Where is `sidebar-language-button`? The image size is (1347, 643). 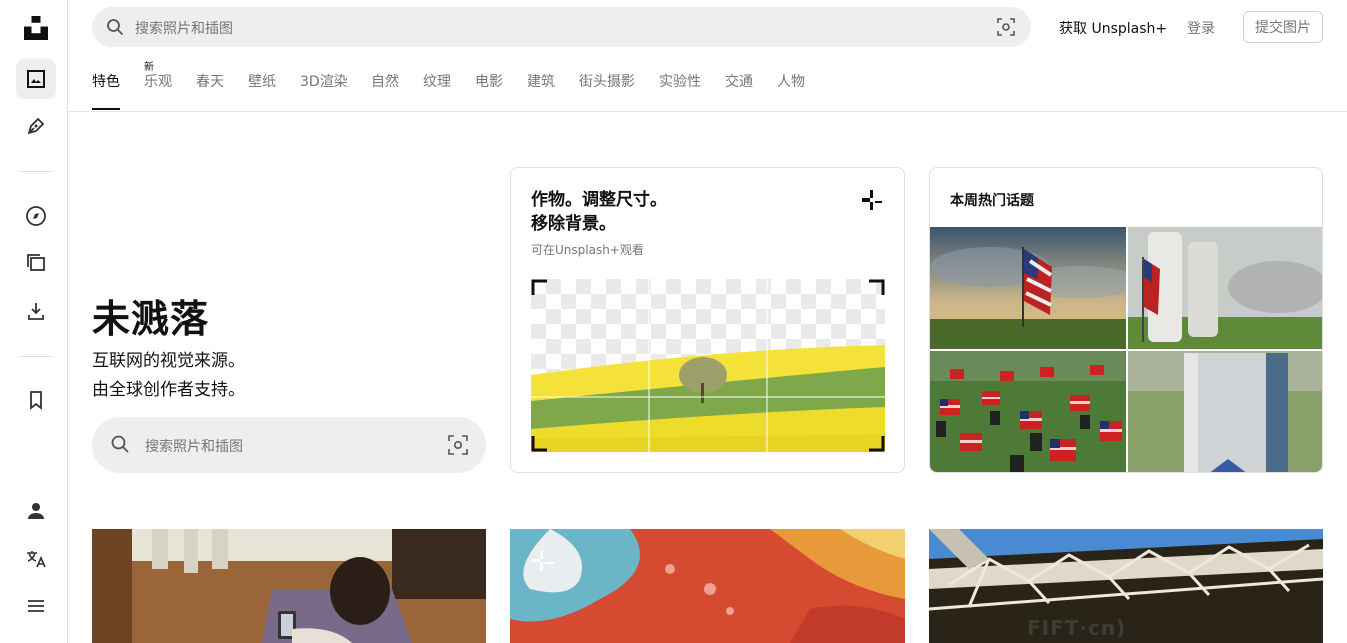
sidebar-language-button is located at coordinates (36, 559).